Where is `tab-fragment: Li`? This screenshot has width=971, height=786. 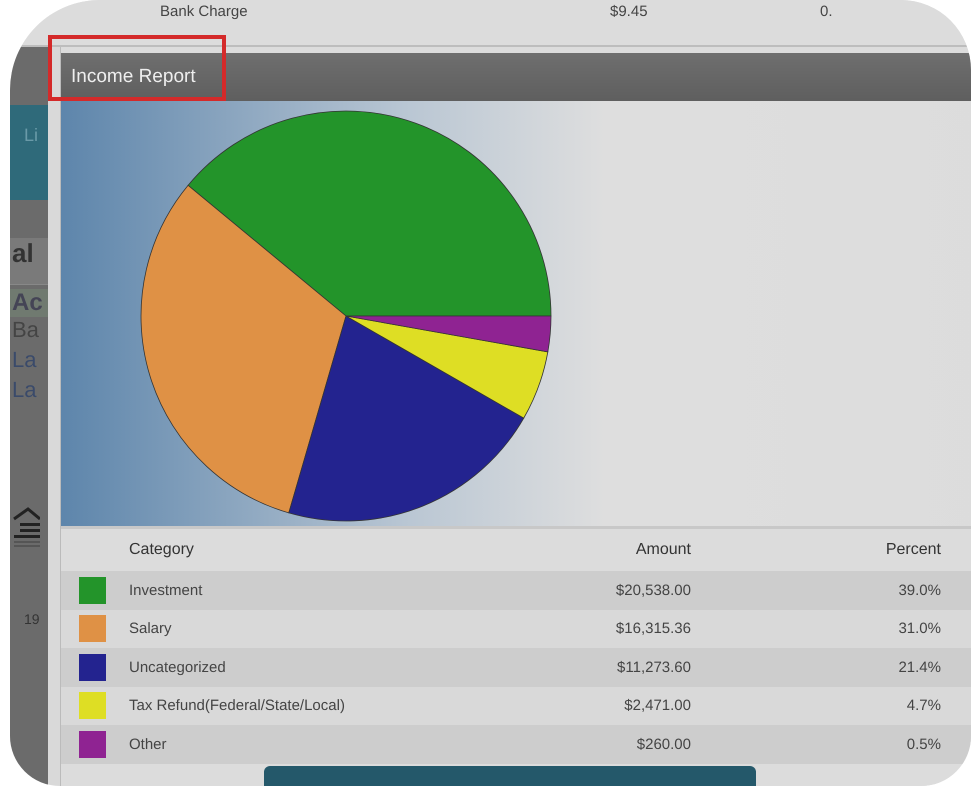 tab-fragment: Li is located at coordinates (29, 152).